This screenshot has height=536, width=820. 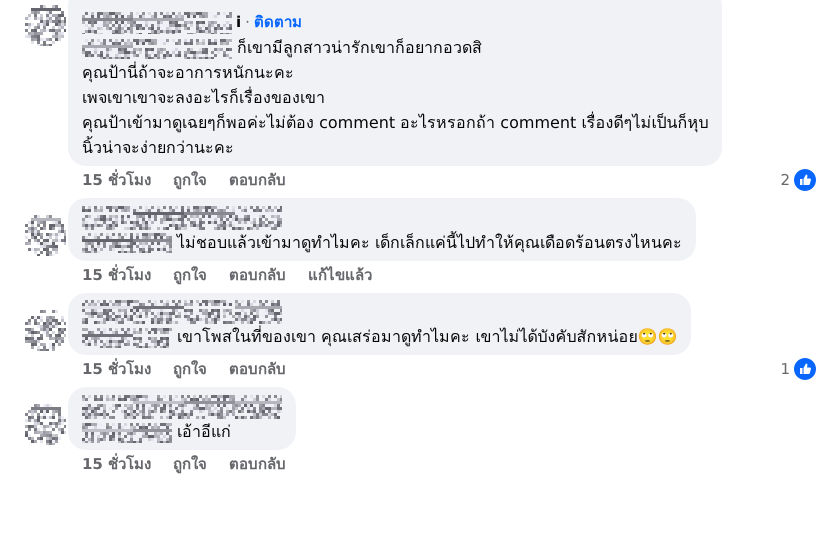 I want to click on like-count: 2, so click(x=785, y=180).